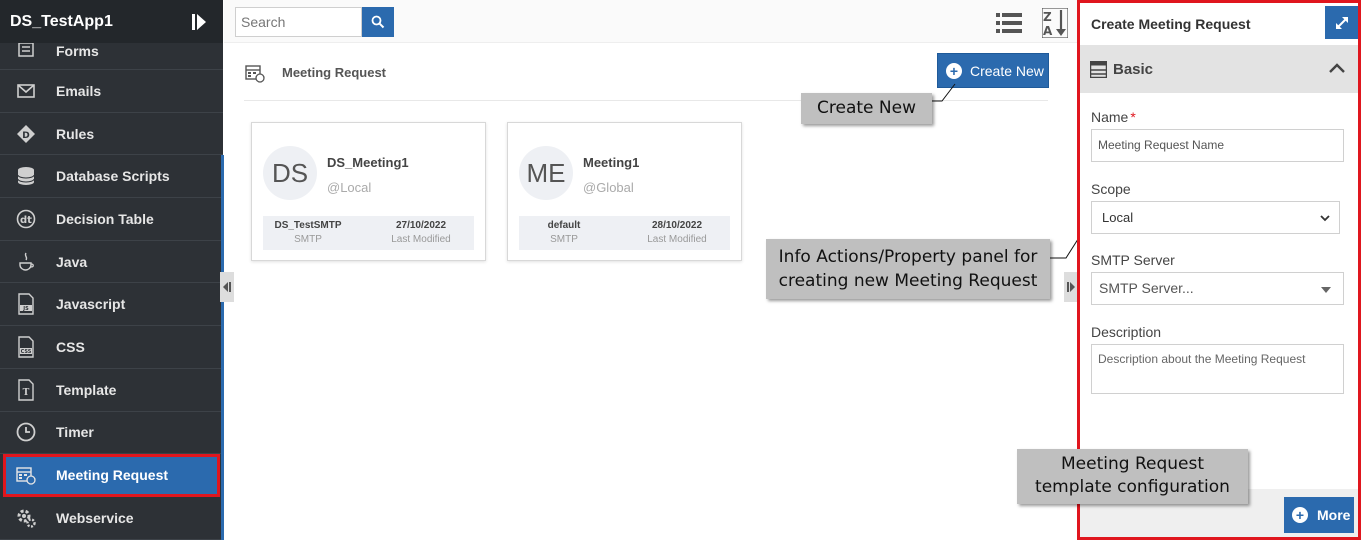 The image size is (1364, 540). What do you see at coordinates (26, 176) in the screenshot?
I see `database-icon` at bounding box center [26, 176].